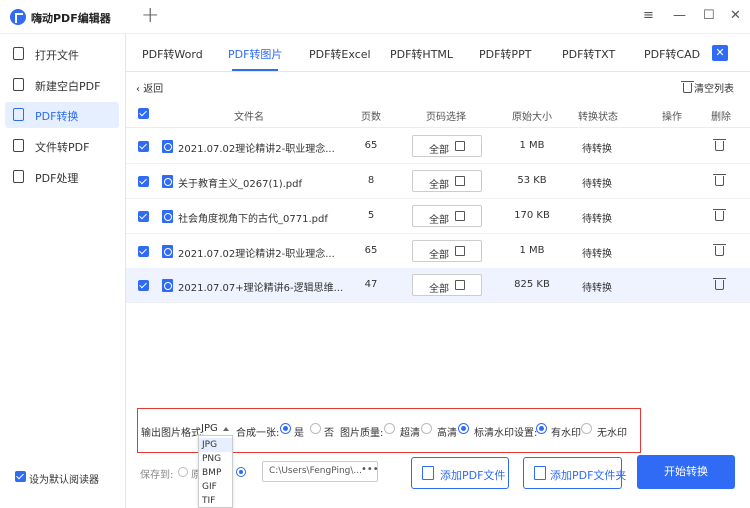 This screenshot has height=508, width=750. Describe the element at coordinates (735, 16) in the screenshot. I see `close-window-button: ✕` at that location.